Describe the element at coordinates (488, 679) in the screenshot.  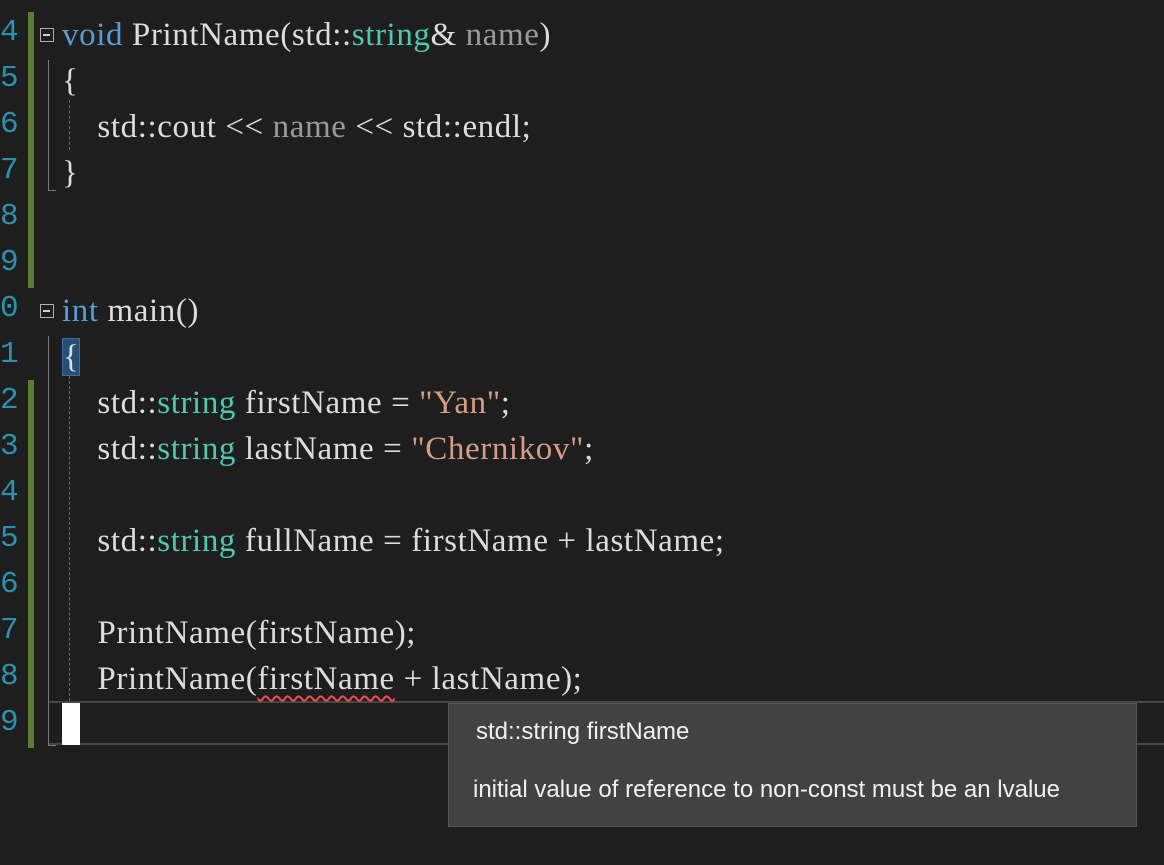
I see `code-token: + lastName);` at that location.